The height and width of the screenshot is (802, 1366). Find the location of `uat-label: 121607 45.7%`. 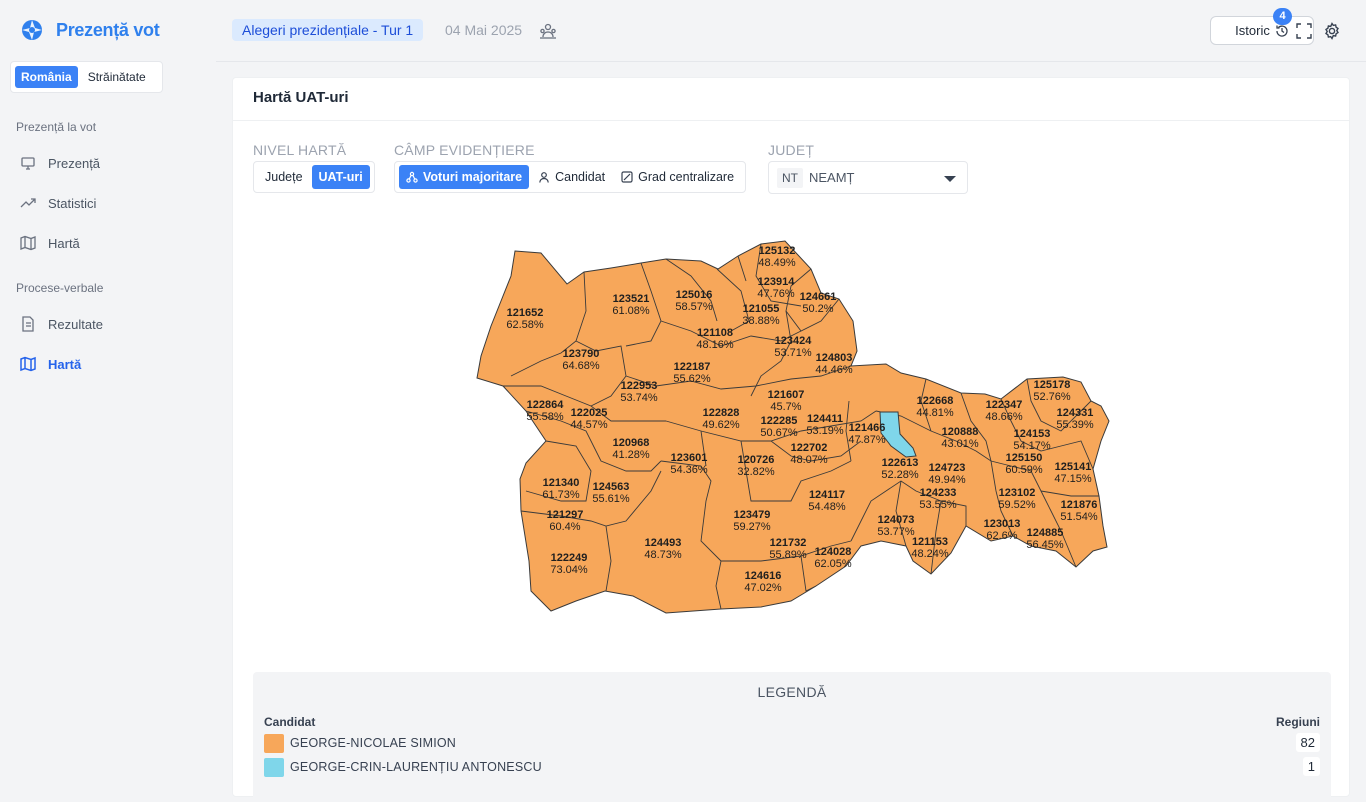

uat-label: 121607 45.7% is located at coordinates (786, 401).